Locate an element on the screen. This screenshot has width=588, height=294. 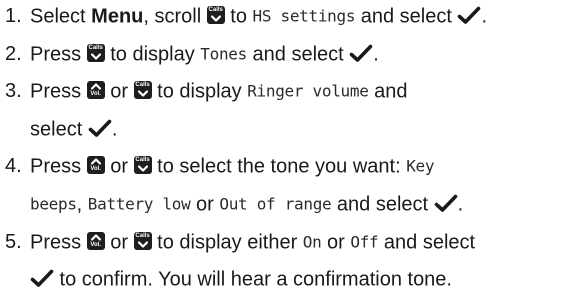
display-text: beeps is located at coordinates (53, 204).